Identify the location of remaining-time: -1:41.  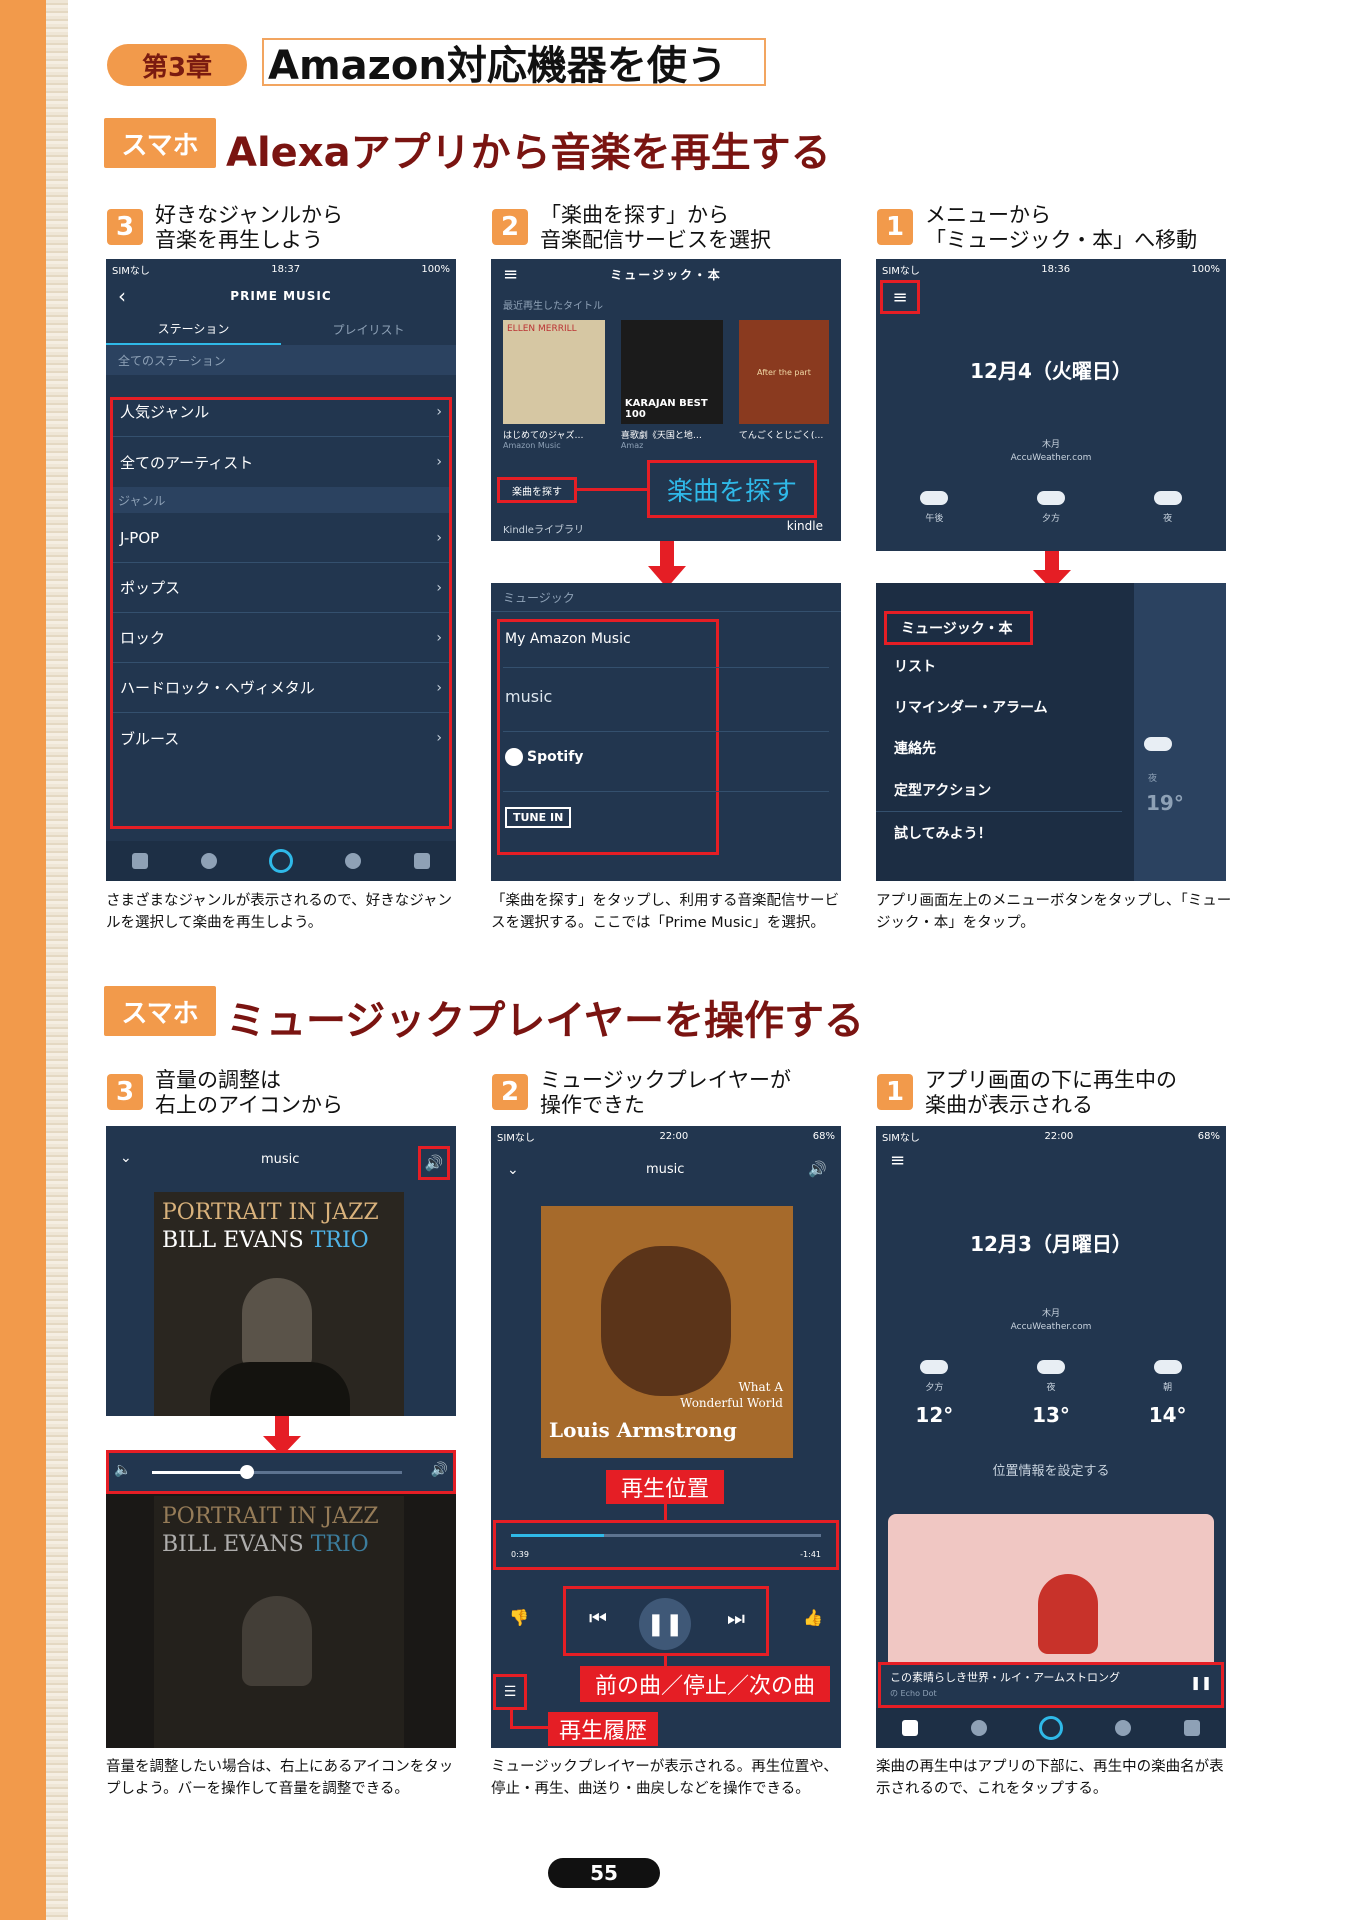
(810, 1554).